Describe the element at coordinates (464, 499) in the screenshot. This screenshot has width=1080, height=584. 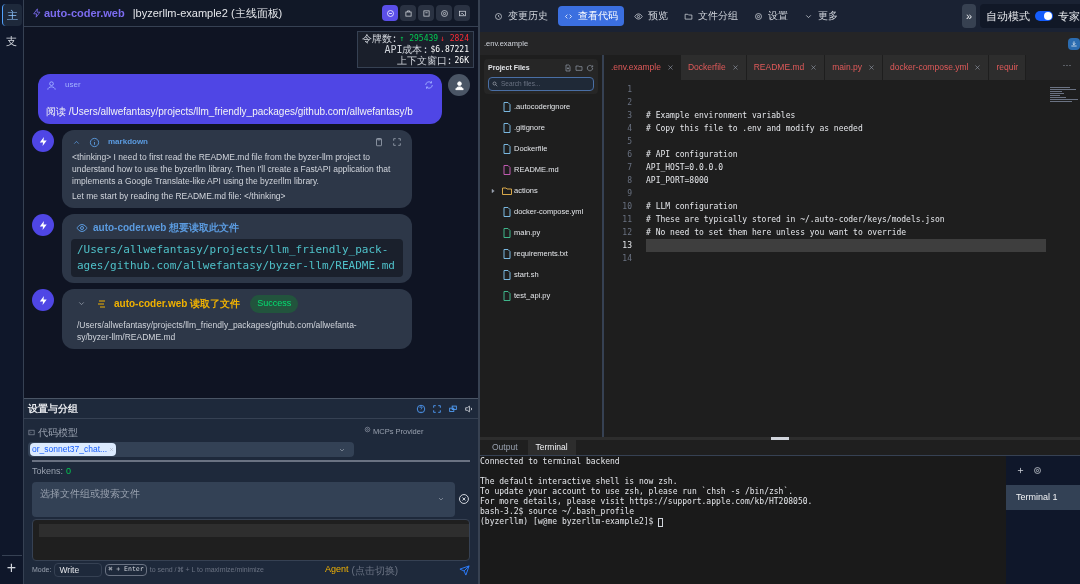
I see `clear-icon` at that location.